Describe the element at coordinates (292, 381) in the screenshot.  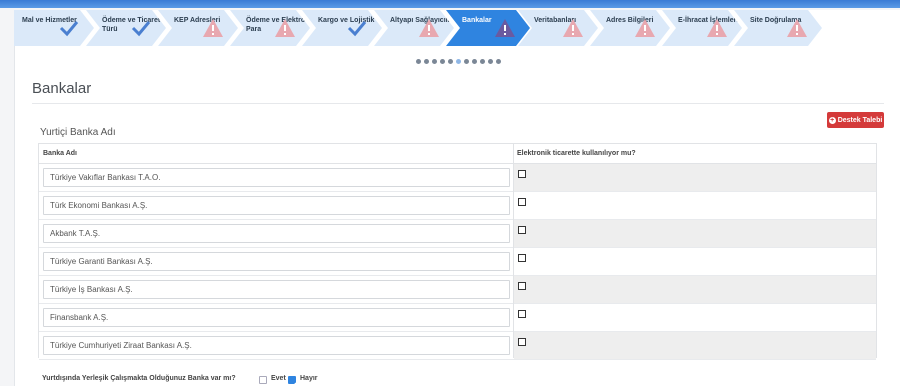
I see `option-hayir-checkbox` at that location.